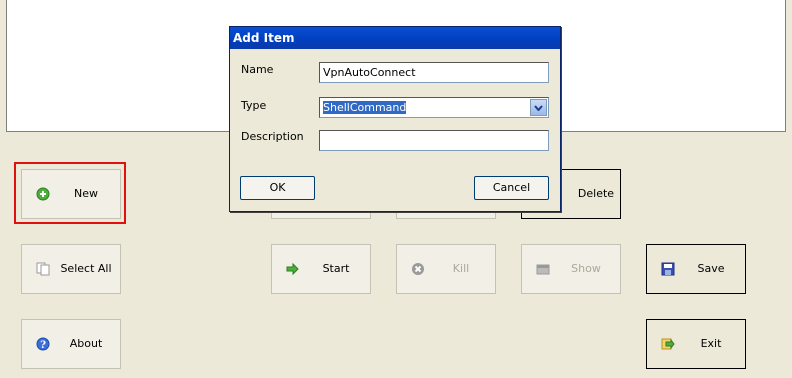 The width and height of the screenshot is (792, 378). What do you see at coordinates (257, 69) in the screenshot?
I see `name-label: Name` at bounding box center [257, 69].